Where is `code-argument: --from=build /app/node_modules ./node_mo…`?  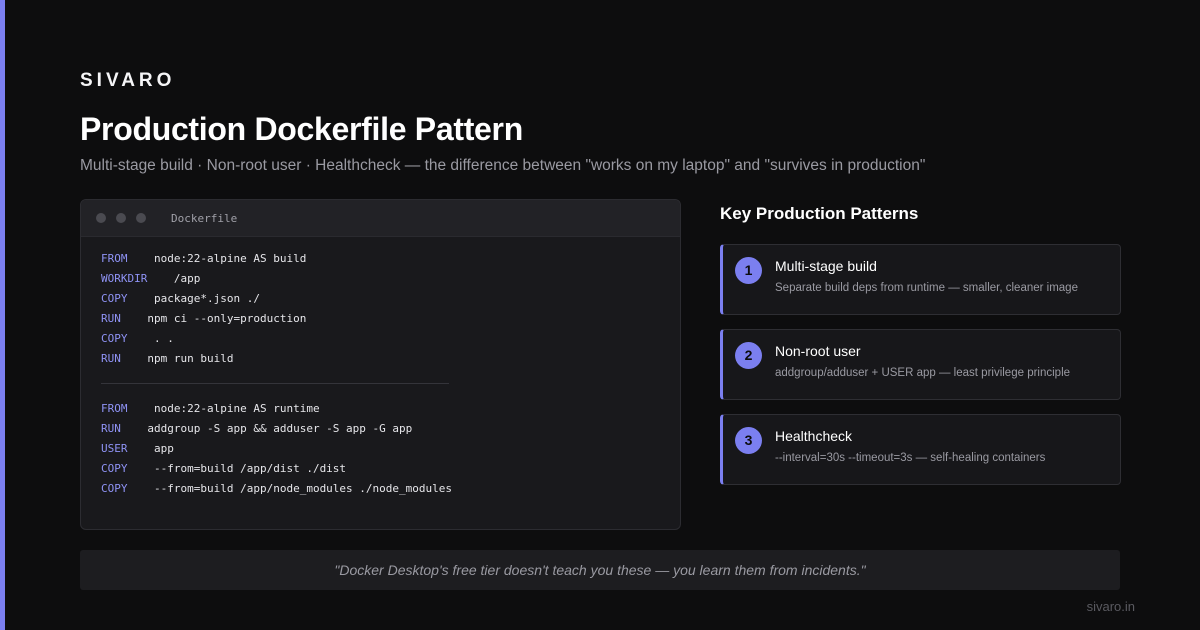
code-argument: --from=build /app/node_modules ./node_mo… is located at coordinates (303, 488).